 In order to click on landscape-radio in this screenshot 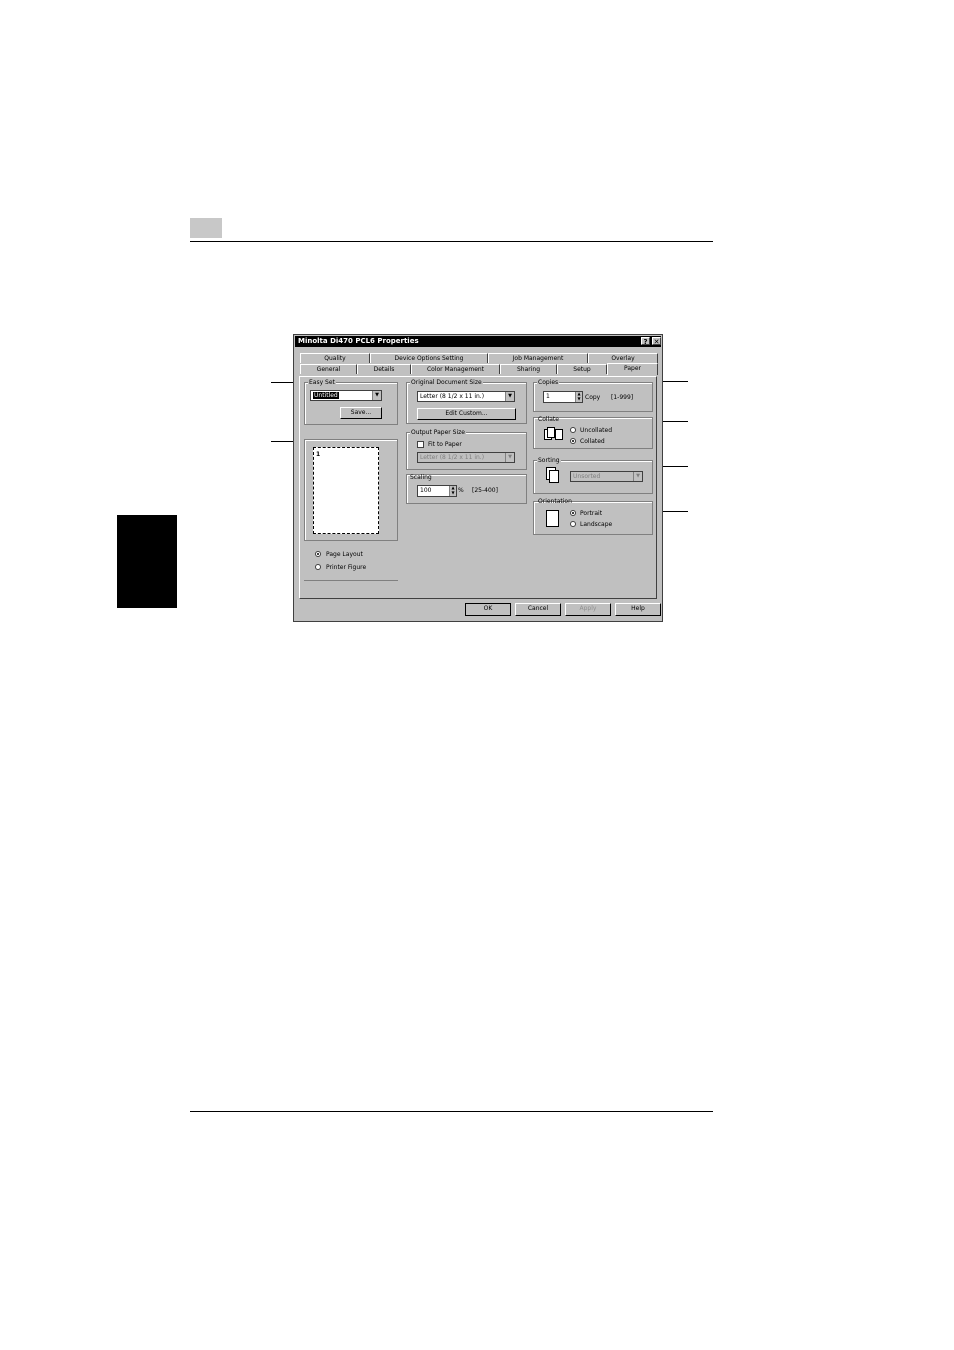, I will do `click(573, 524)`.